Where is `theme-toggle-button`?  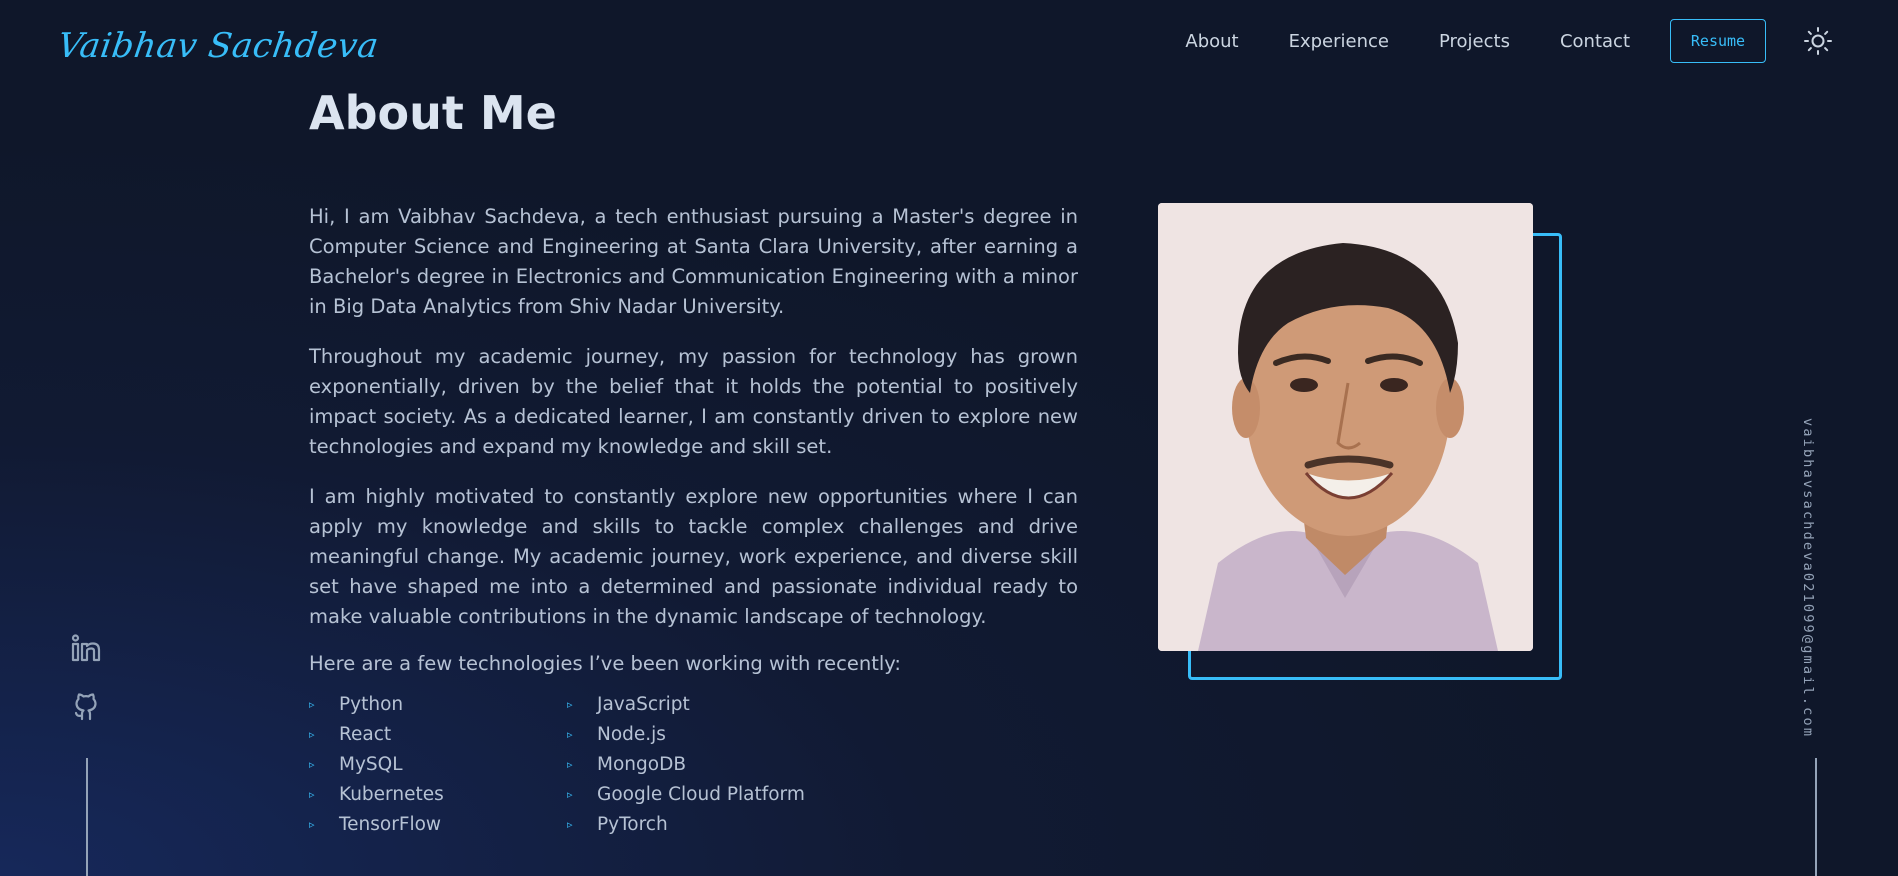 theme-toggle-button is located at coordinates (1818, 41).